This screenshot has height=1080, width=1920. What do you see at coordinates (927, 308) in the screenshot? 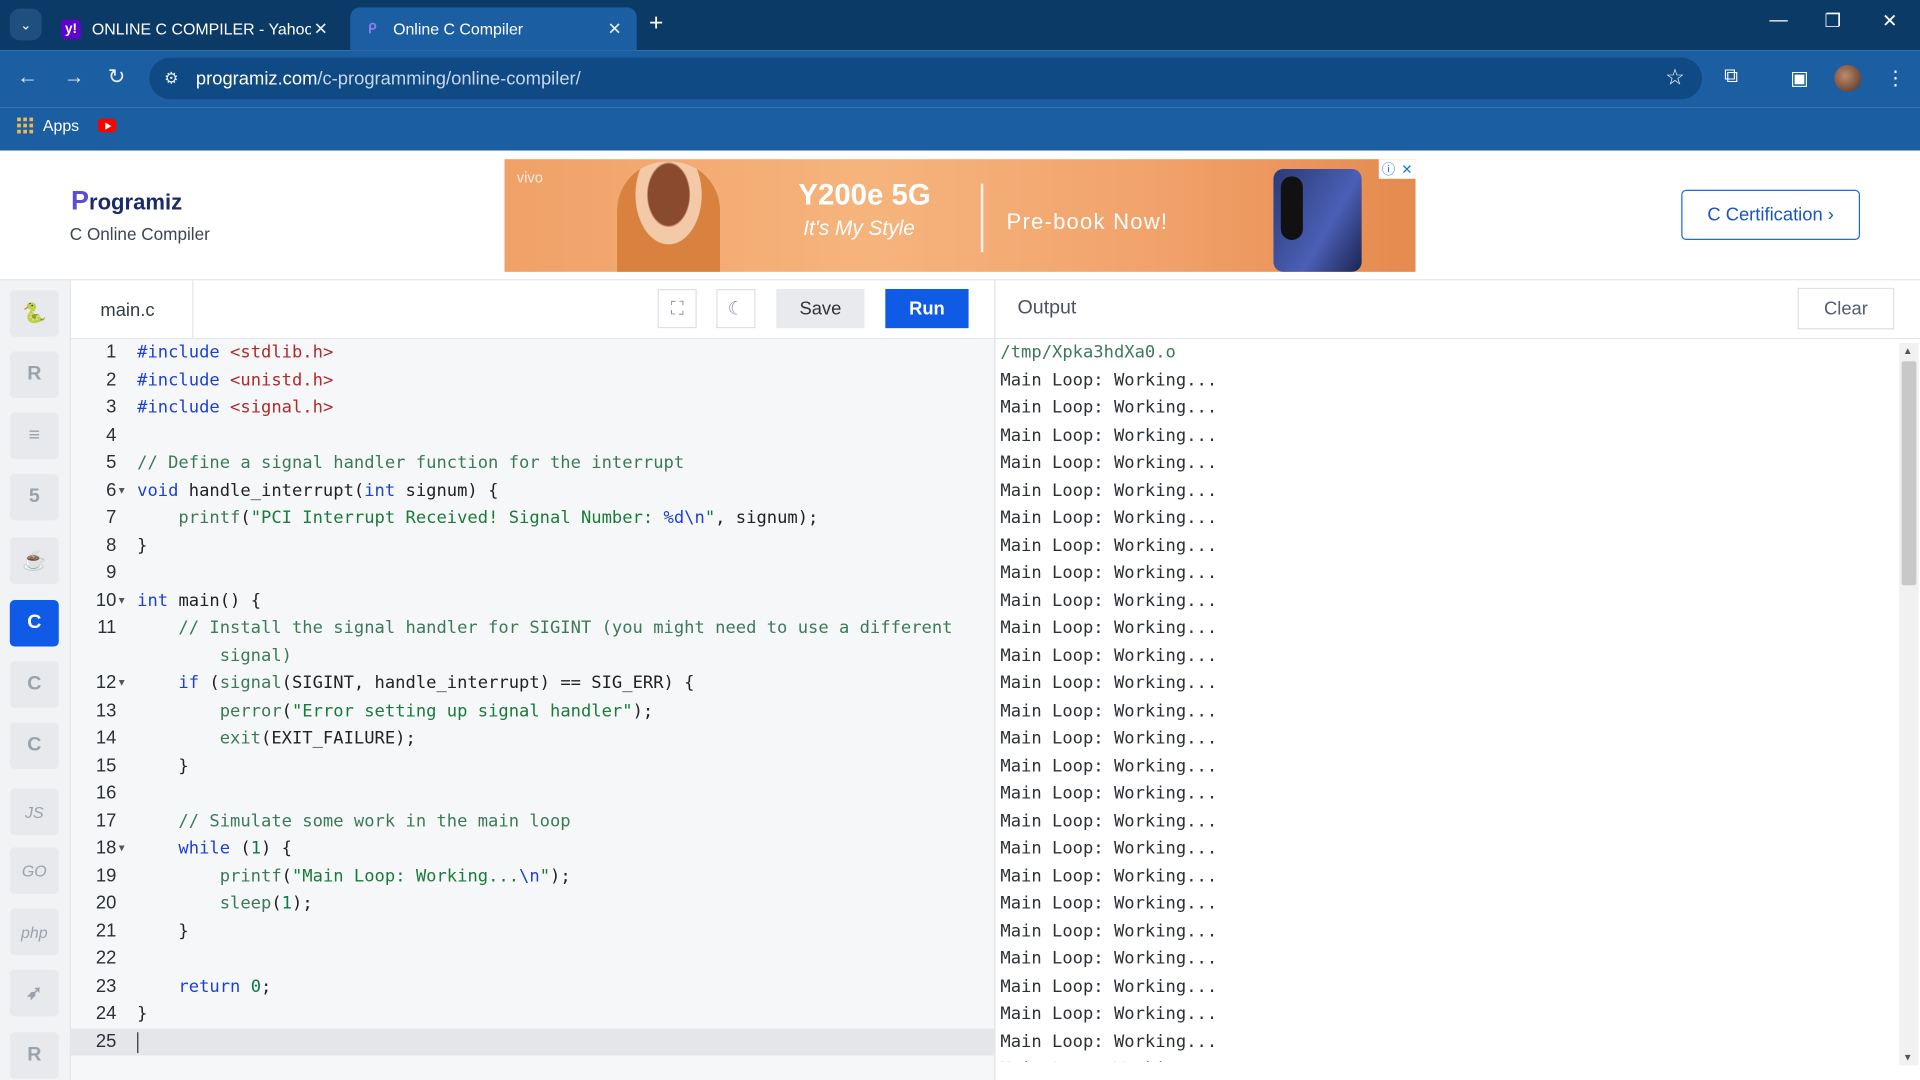
I see `run-button: Run` at bounding box center [927, 308].